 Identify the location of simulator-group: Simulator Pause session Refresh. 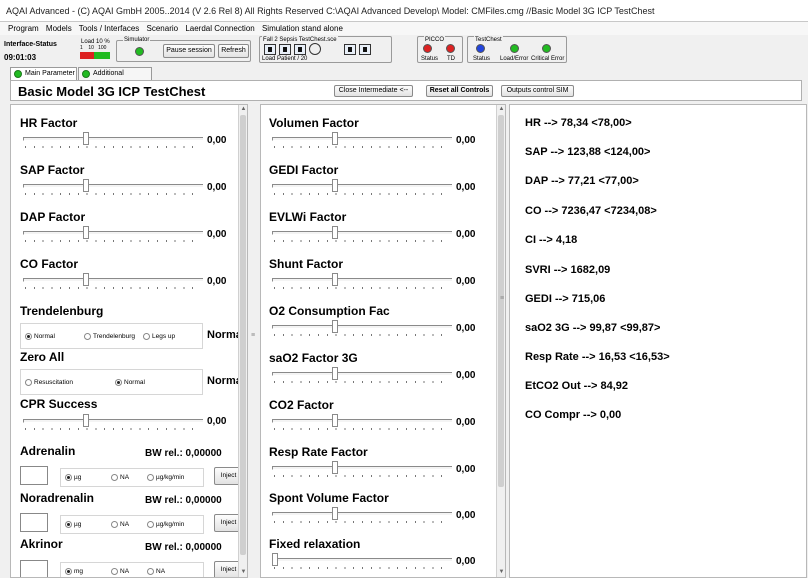
(183, 49).